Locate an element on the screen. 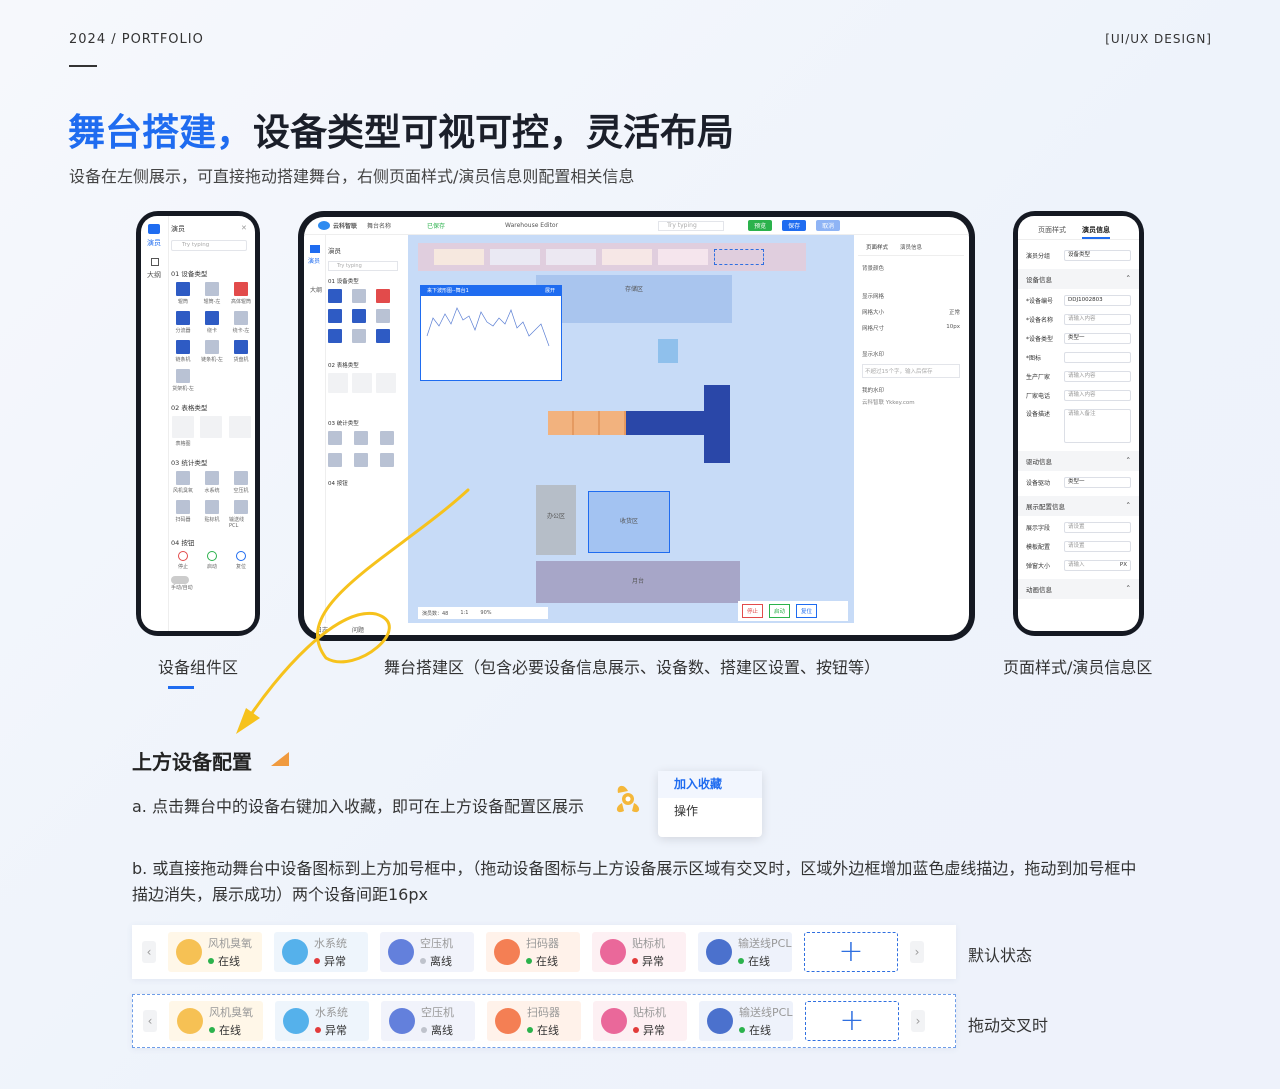  menu-operate: 操作 is located at coordinates (710, 811).